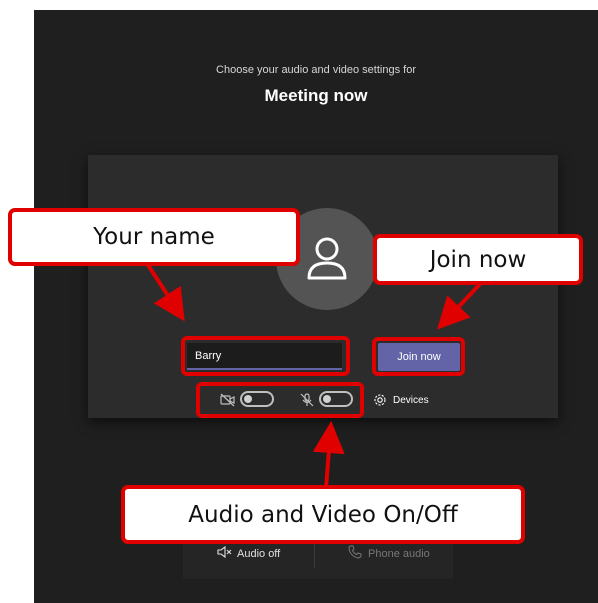 The width and height of the screenshot is (598, 603). I want to click on your-name-callout: Your name, so click(154, 237).